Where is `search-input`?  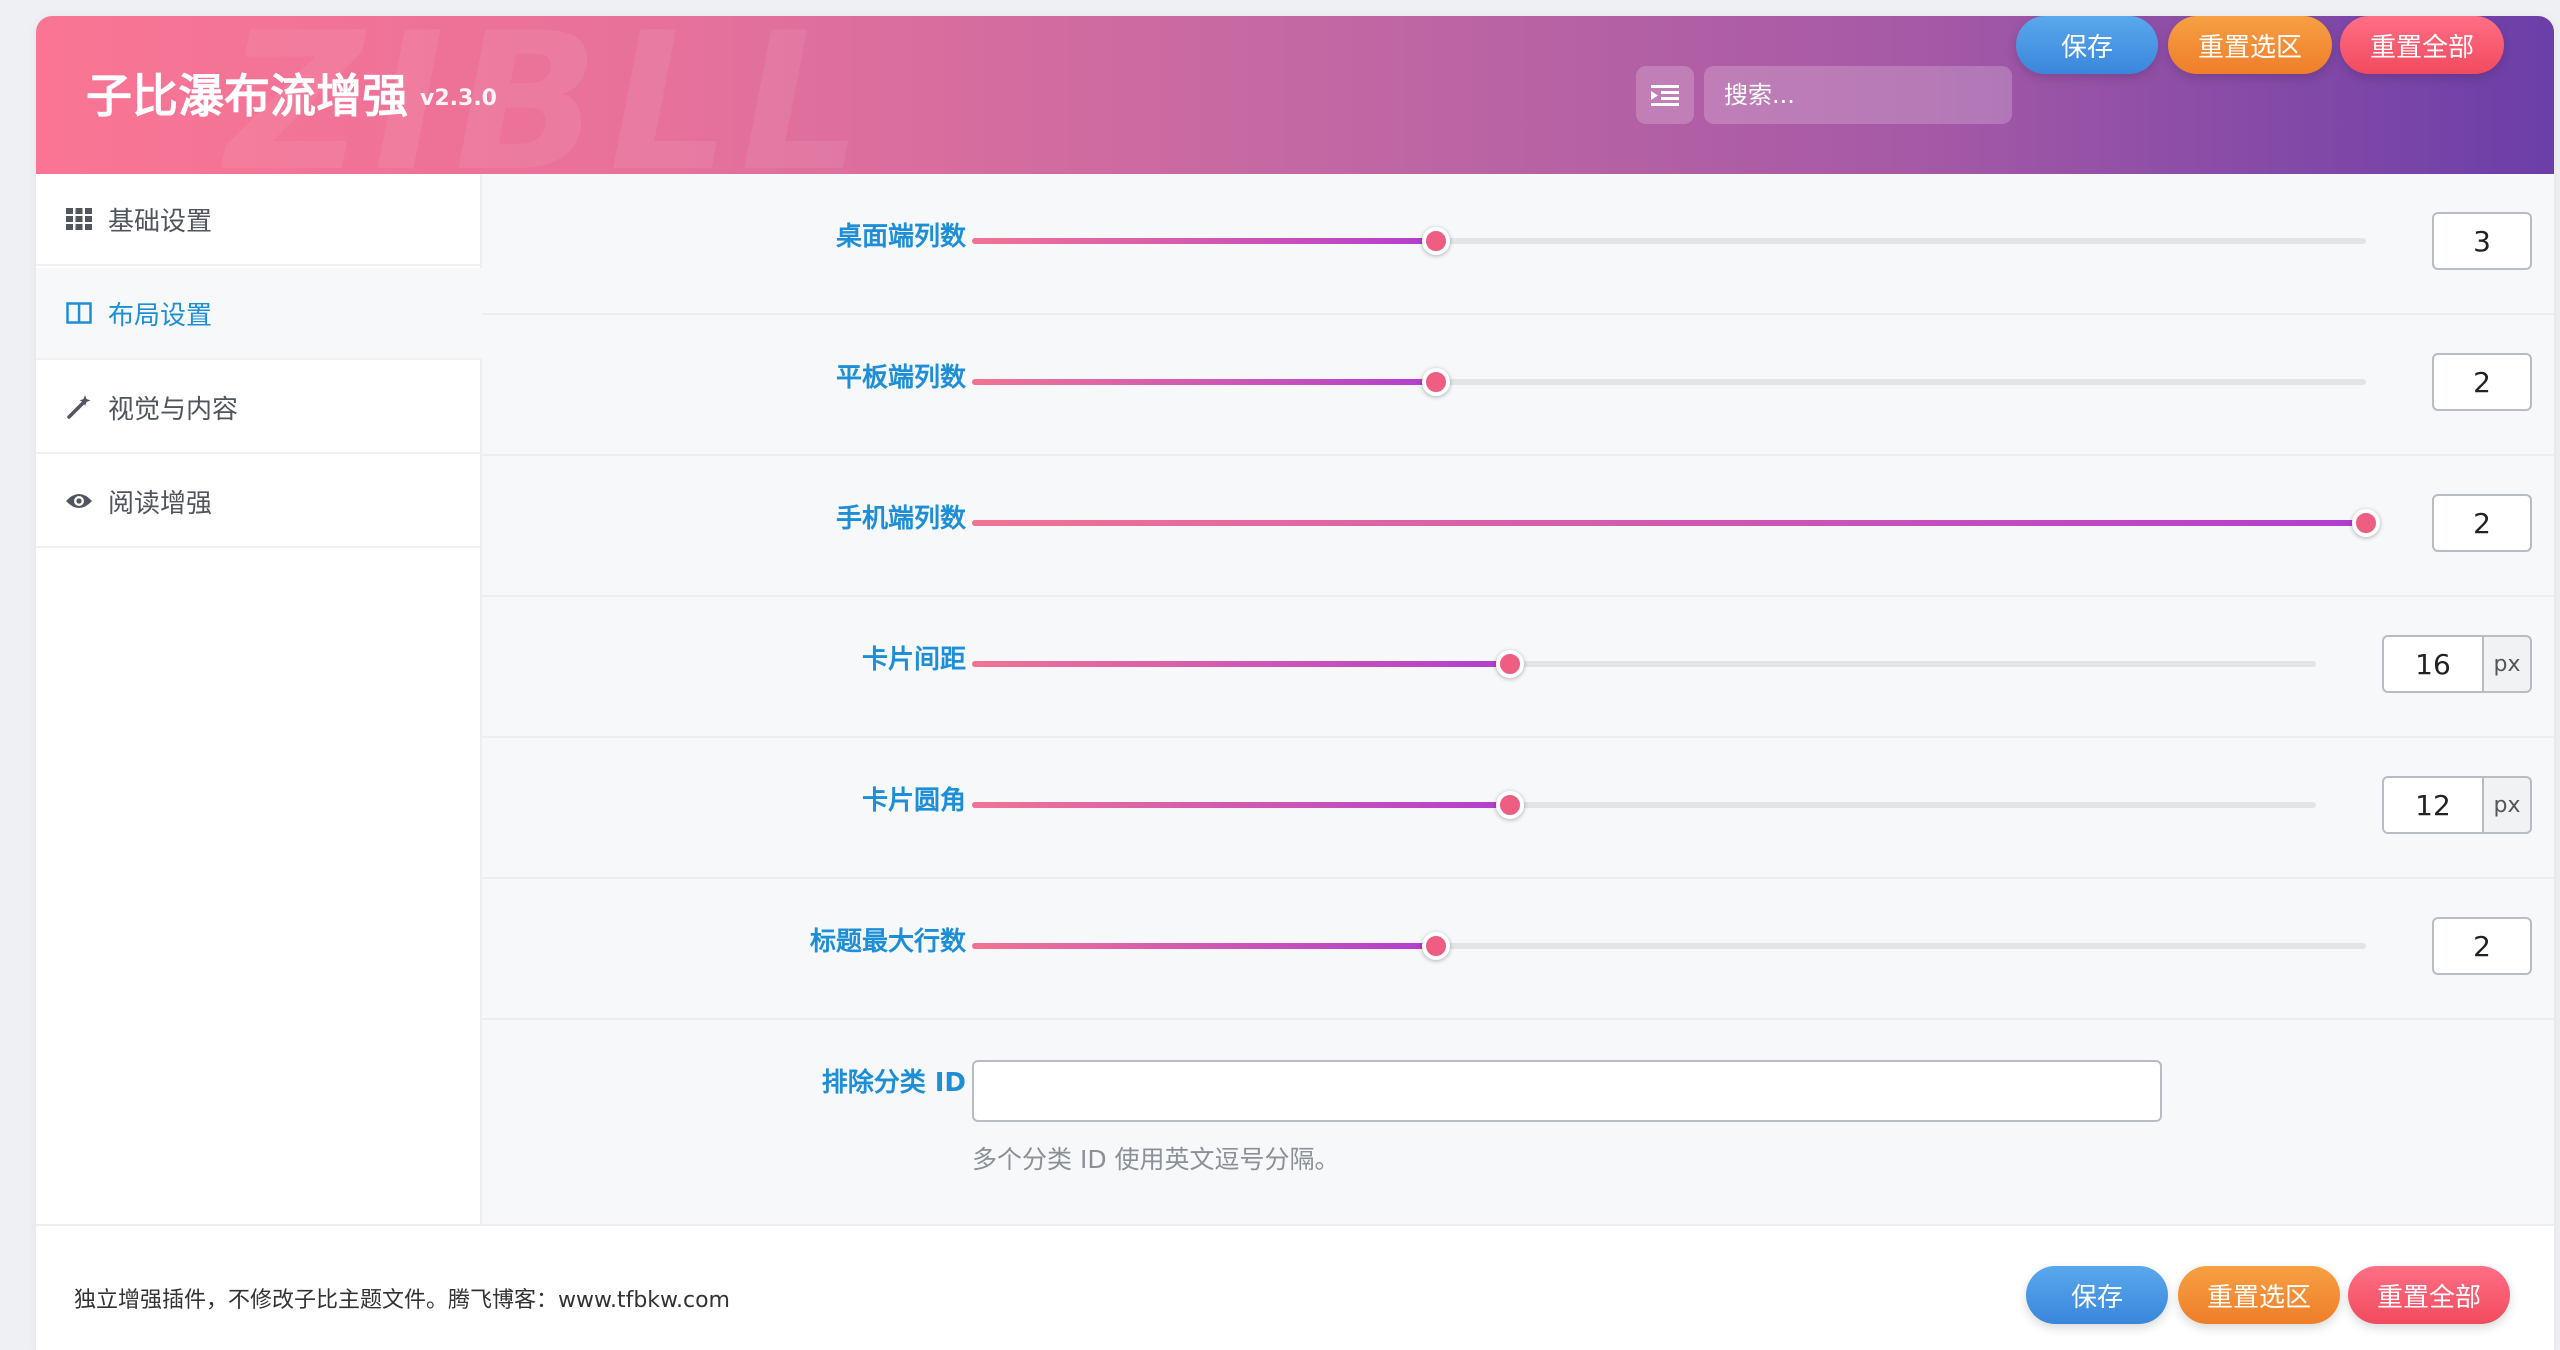 search-input is located at coordinates (1858, 95).